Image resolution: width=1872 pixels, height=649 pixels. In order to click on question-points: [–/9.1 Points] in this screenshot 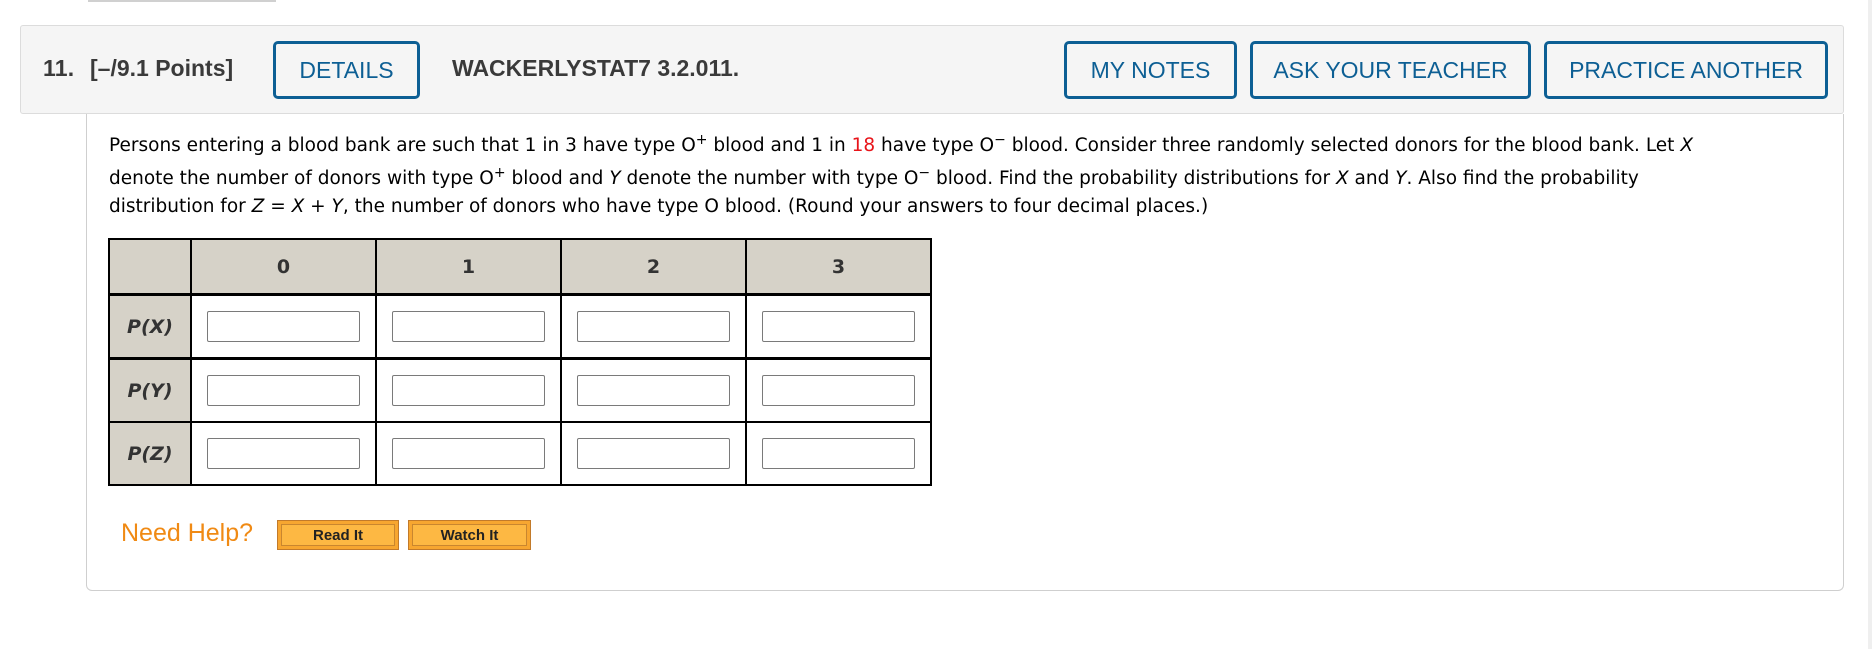, I will do `click(162, 68)`.